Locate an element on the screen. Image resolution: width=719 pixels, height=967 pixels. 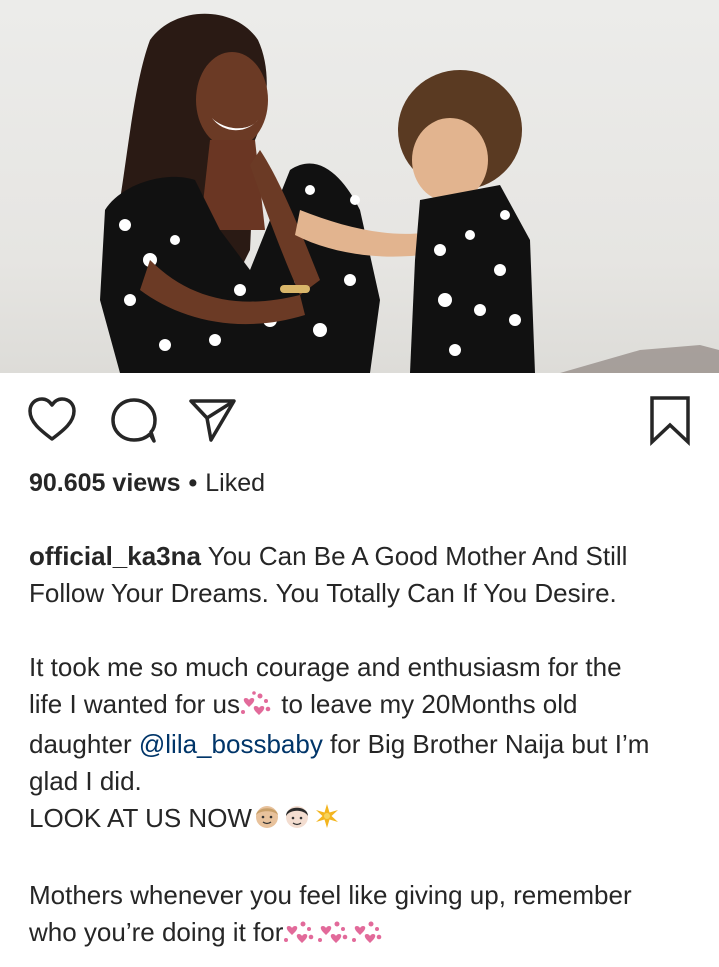
caption-line: who you’re doing it for is located at coordinates (361, 934).